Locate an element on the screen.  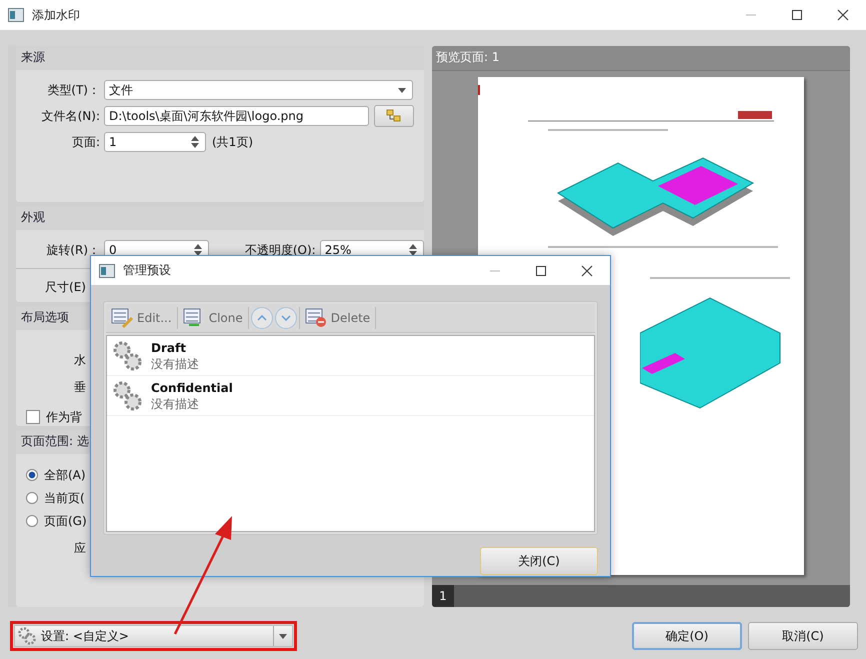
folder-tree-icon is located at coordinates (394, 116).